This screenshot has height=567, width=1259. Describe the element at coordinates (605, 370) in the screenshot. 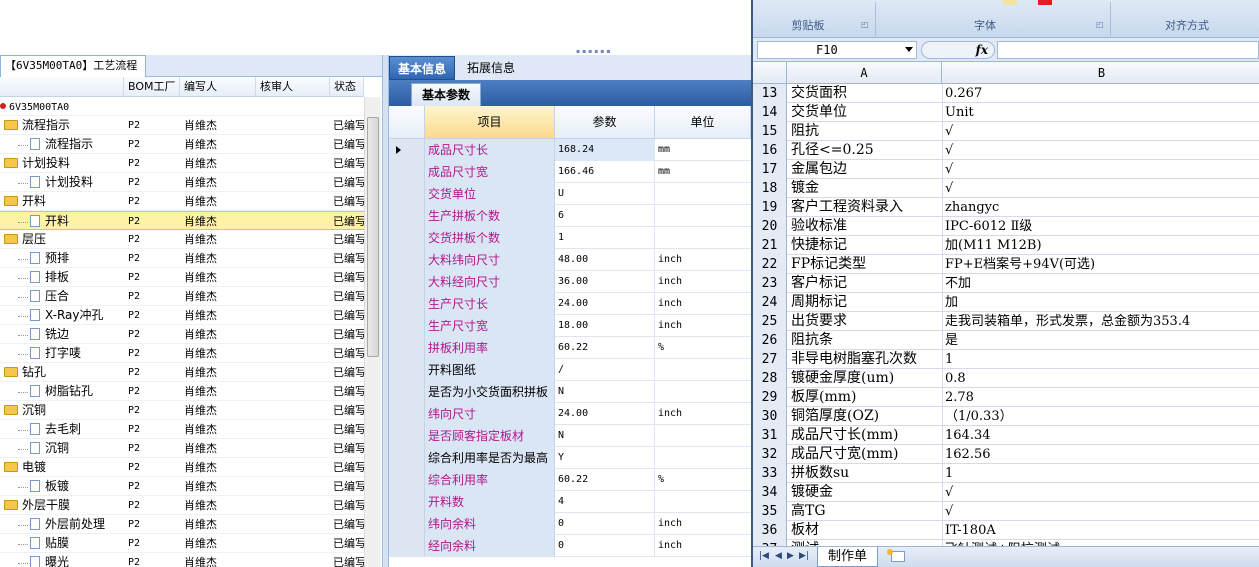

I see `parameter-value: /` at that location.